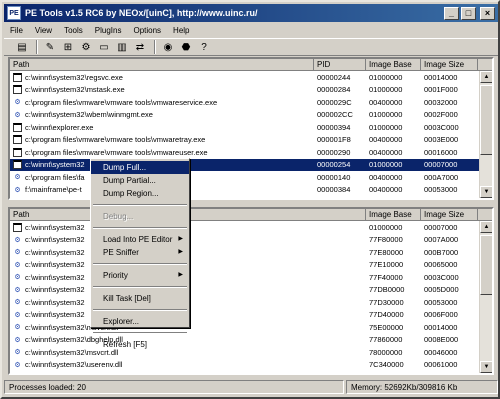  I want to click on minimize-button: _, so click(451, 13).